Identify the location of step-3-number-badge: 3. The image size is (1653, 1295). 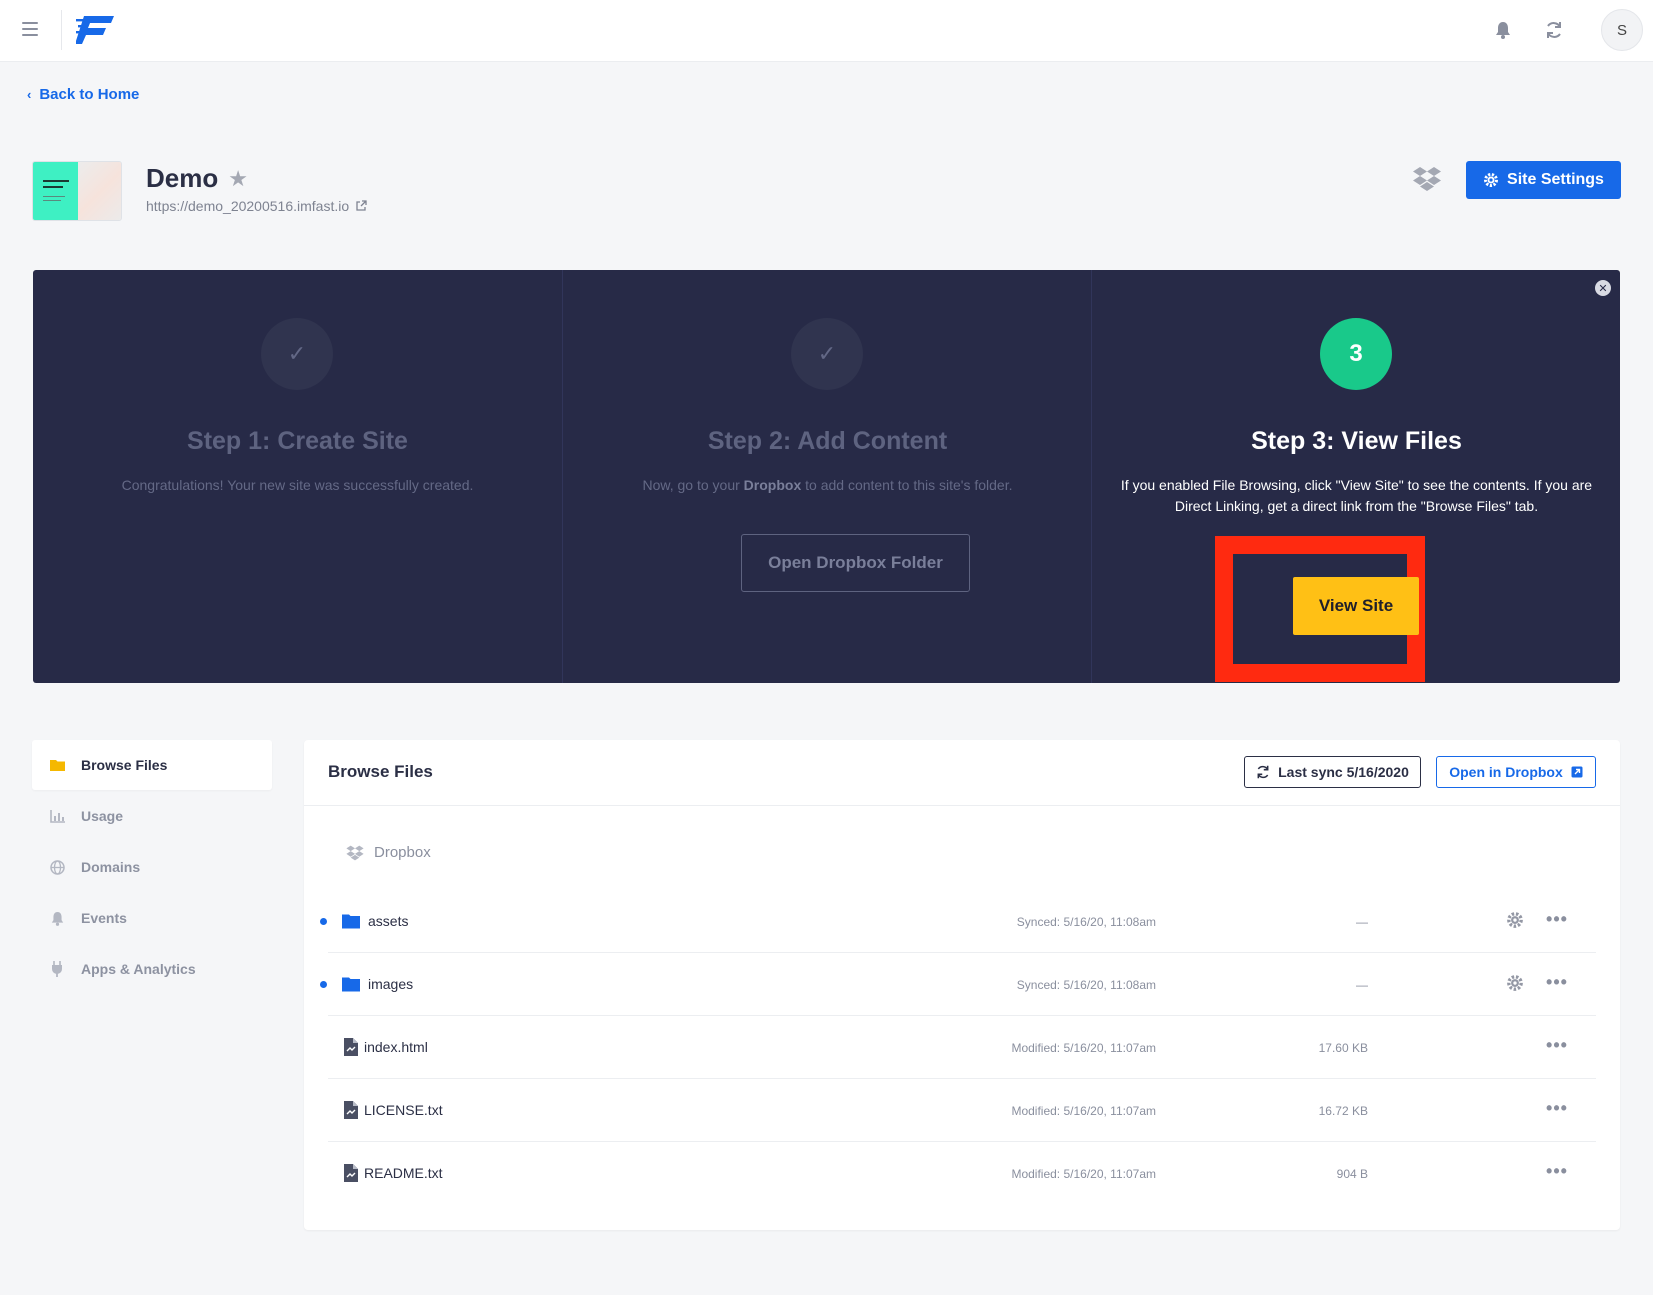
(1356, 354).